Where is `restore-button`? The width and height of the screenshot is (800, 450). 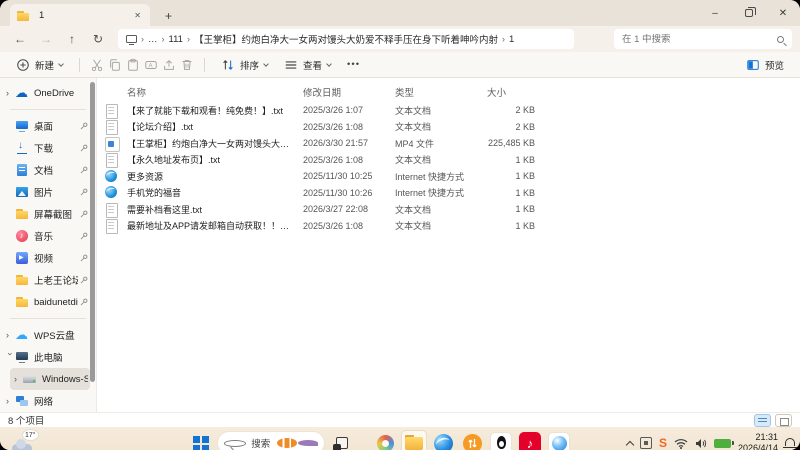 restore-button is located at coordinates (749, 13).